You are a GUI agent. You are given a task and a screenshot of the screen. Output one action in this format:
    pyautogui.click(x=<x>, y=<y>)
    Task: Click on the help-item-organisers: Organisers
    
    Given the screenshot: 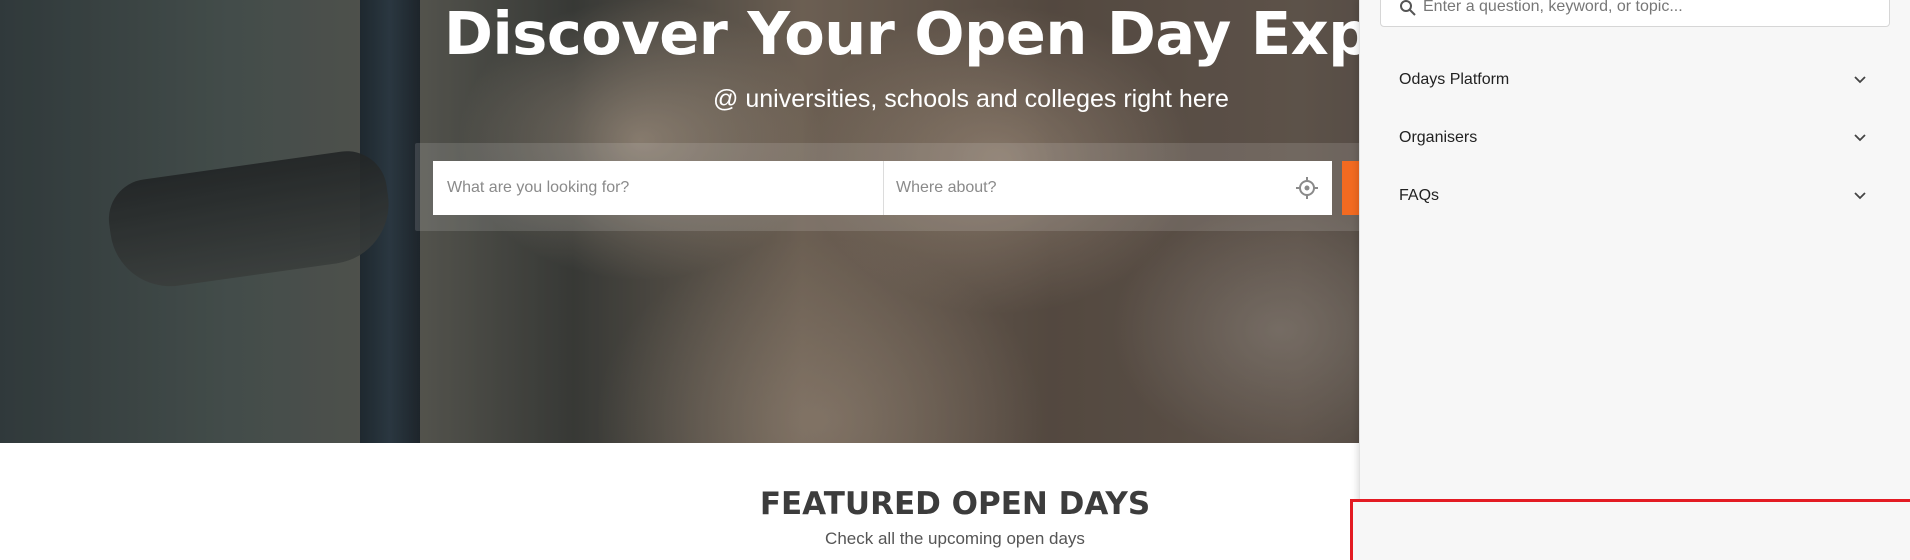 What is the action you would take?
    pyautogui.click(x=1635, y=138)
    